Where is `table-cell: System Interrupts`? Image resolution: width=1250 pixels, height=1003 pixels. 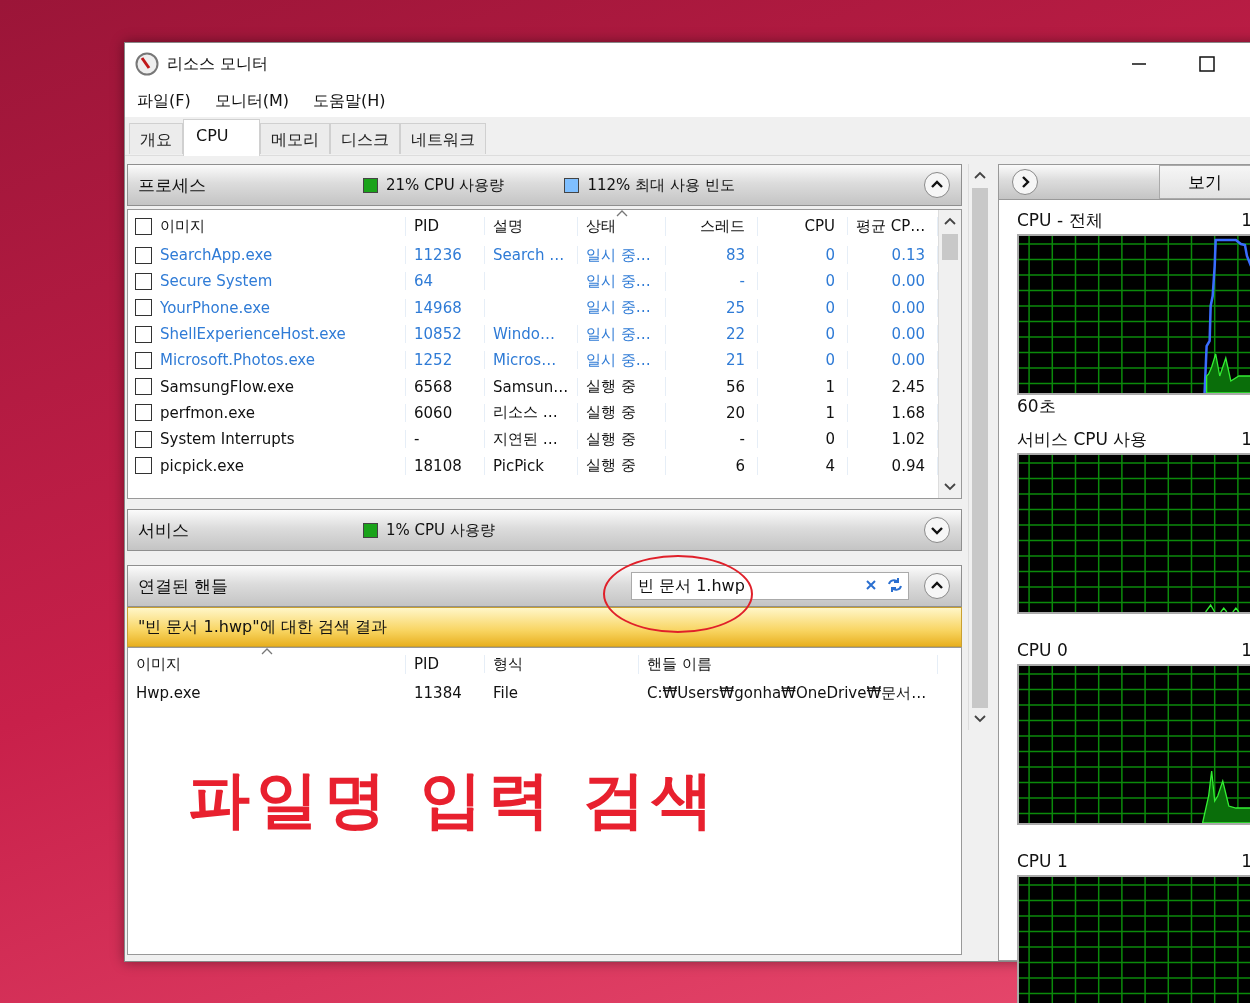
table-cell: System Interrupts is located at coordinates (227, 439).